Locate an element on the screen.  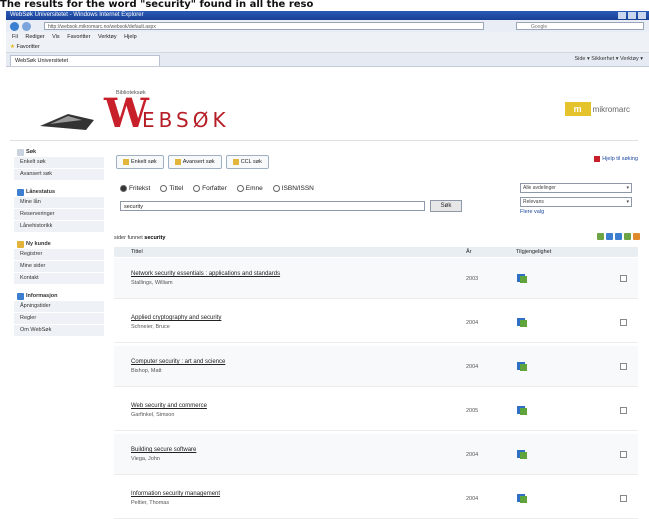
refresh-icon is located at coordinates (600, 236).